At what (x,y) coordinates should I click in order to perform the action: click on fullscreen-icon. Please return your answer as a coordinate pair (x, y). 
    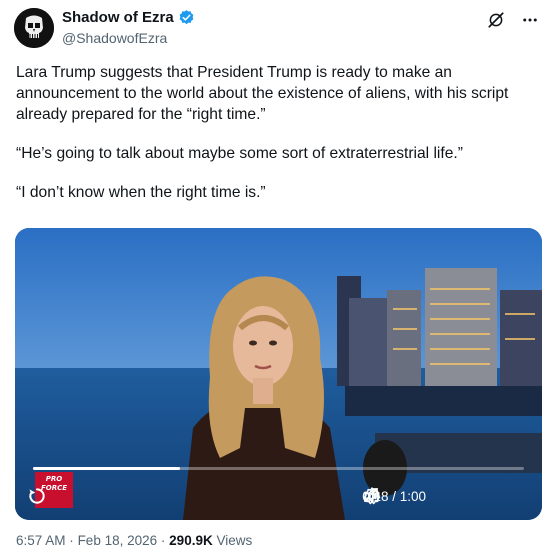
    Looking at the image, I should click on (446, 496).